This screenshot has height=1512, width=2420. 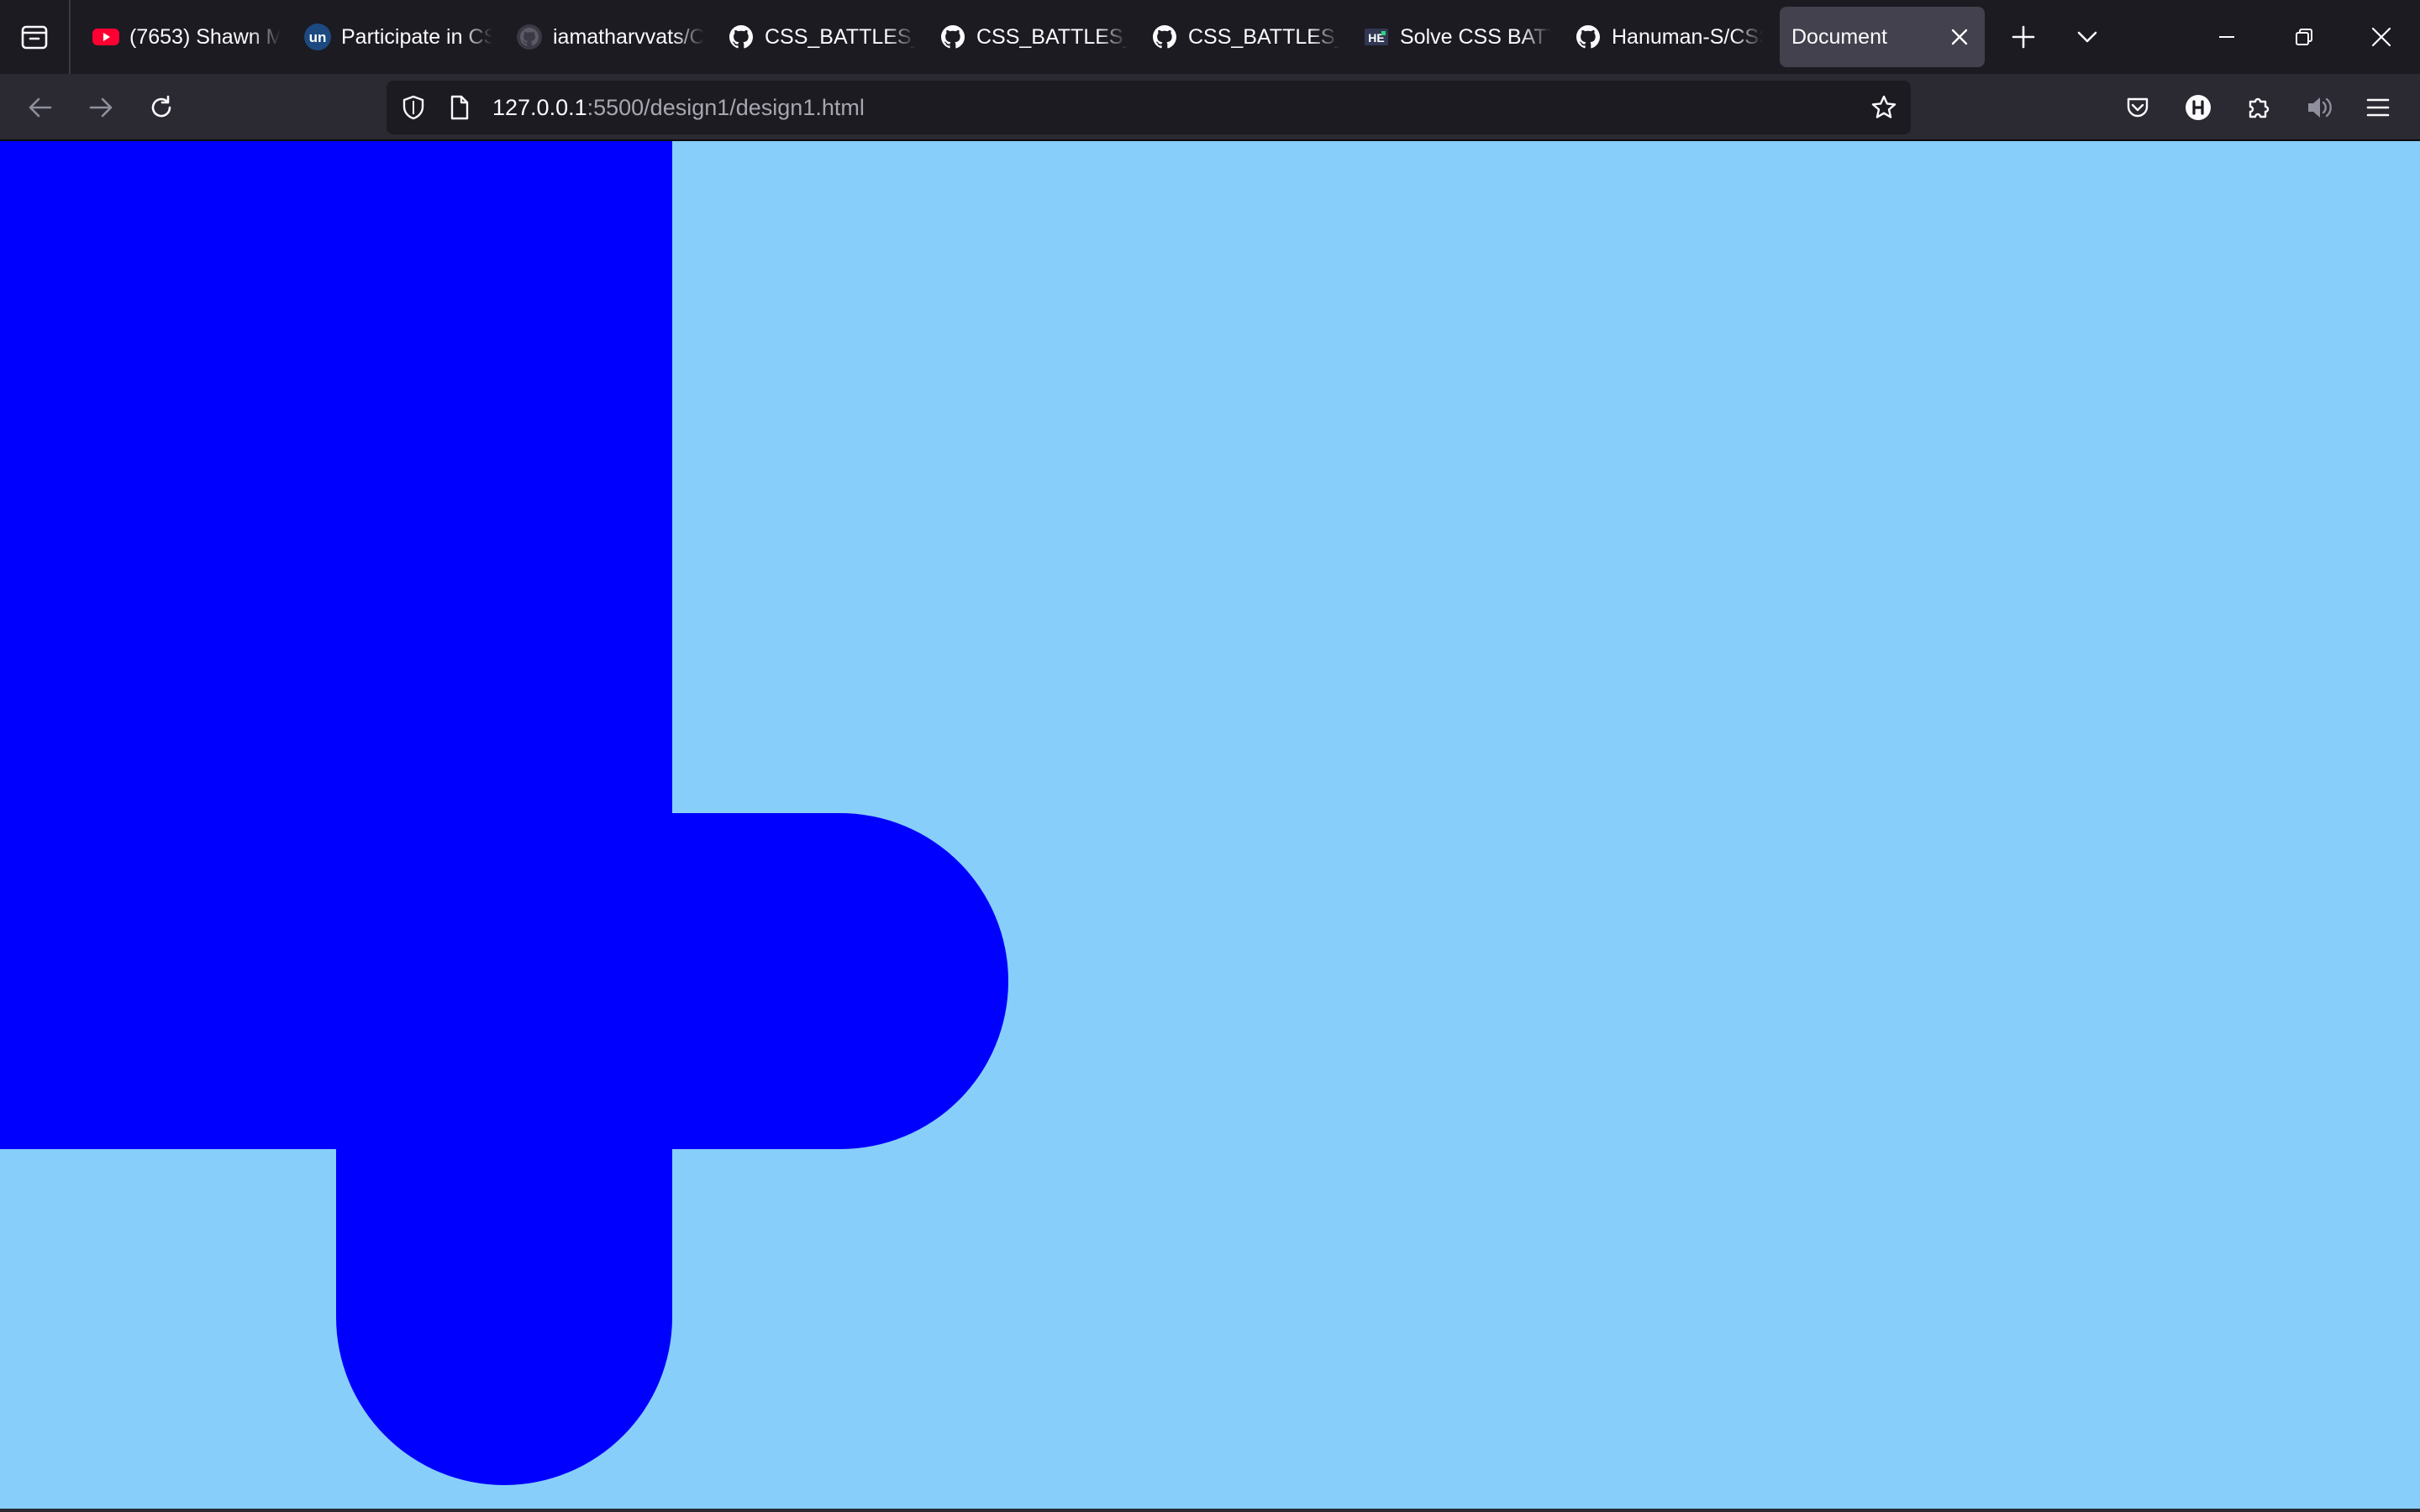 I want to click on tab-title: (7653) Shawn M, so click(x=205, y=36).